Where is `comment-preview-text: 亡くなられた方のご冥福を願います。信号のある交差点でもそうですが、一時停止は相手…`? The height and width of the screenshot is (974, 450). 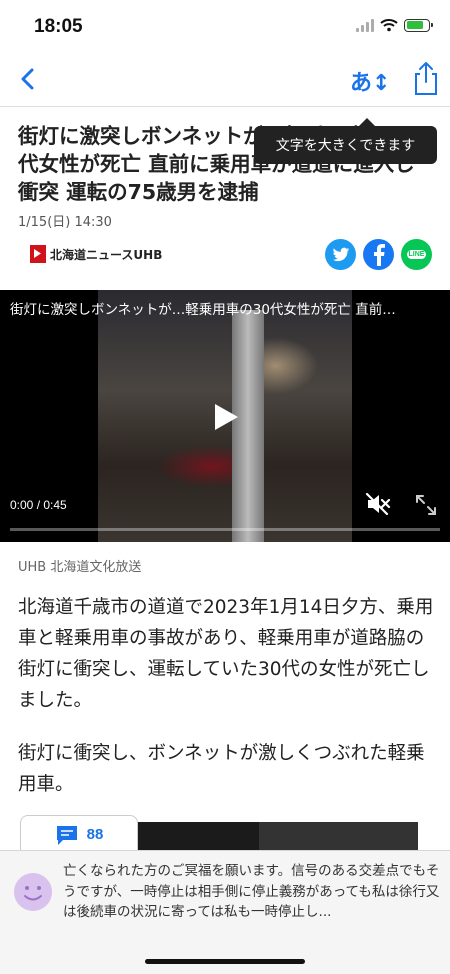 comment-preview-text: 亡くなられた方のご冥福を願います。信号のある交差点でもそうですが、一時停止は相手… is located at coordinates (251, 891).